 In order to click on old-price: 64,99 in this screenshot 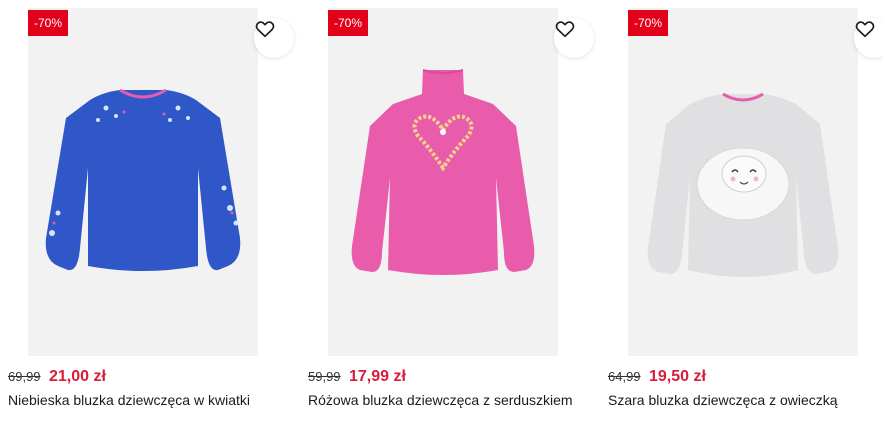, I will do `click(624, 376)`.